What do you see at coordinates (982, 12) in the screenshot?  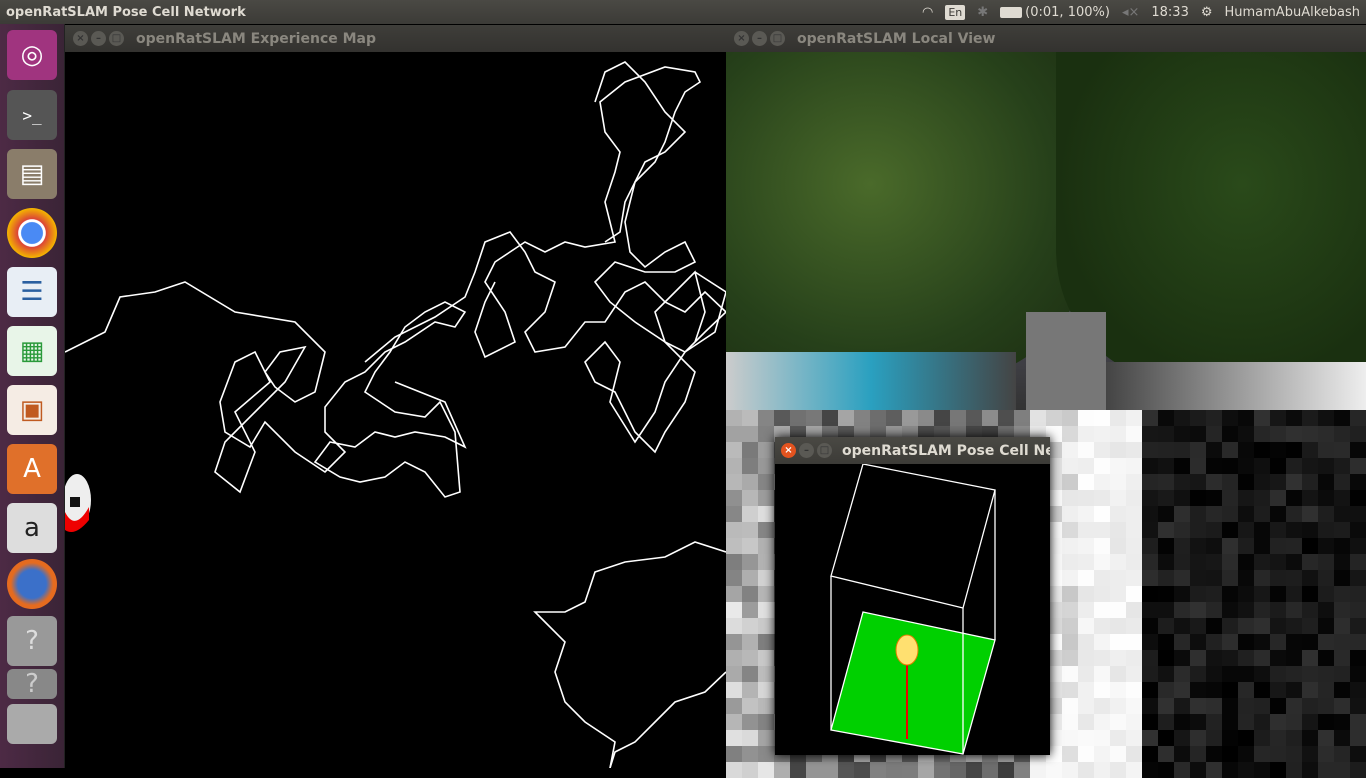 I see `bluetooth-icon: ✱` at bounding box center [982, 12].